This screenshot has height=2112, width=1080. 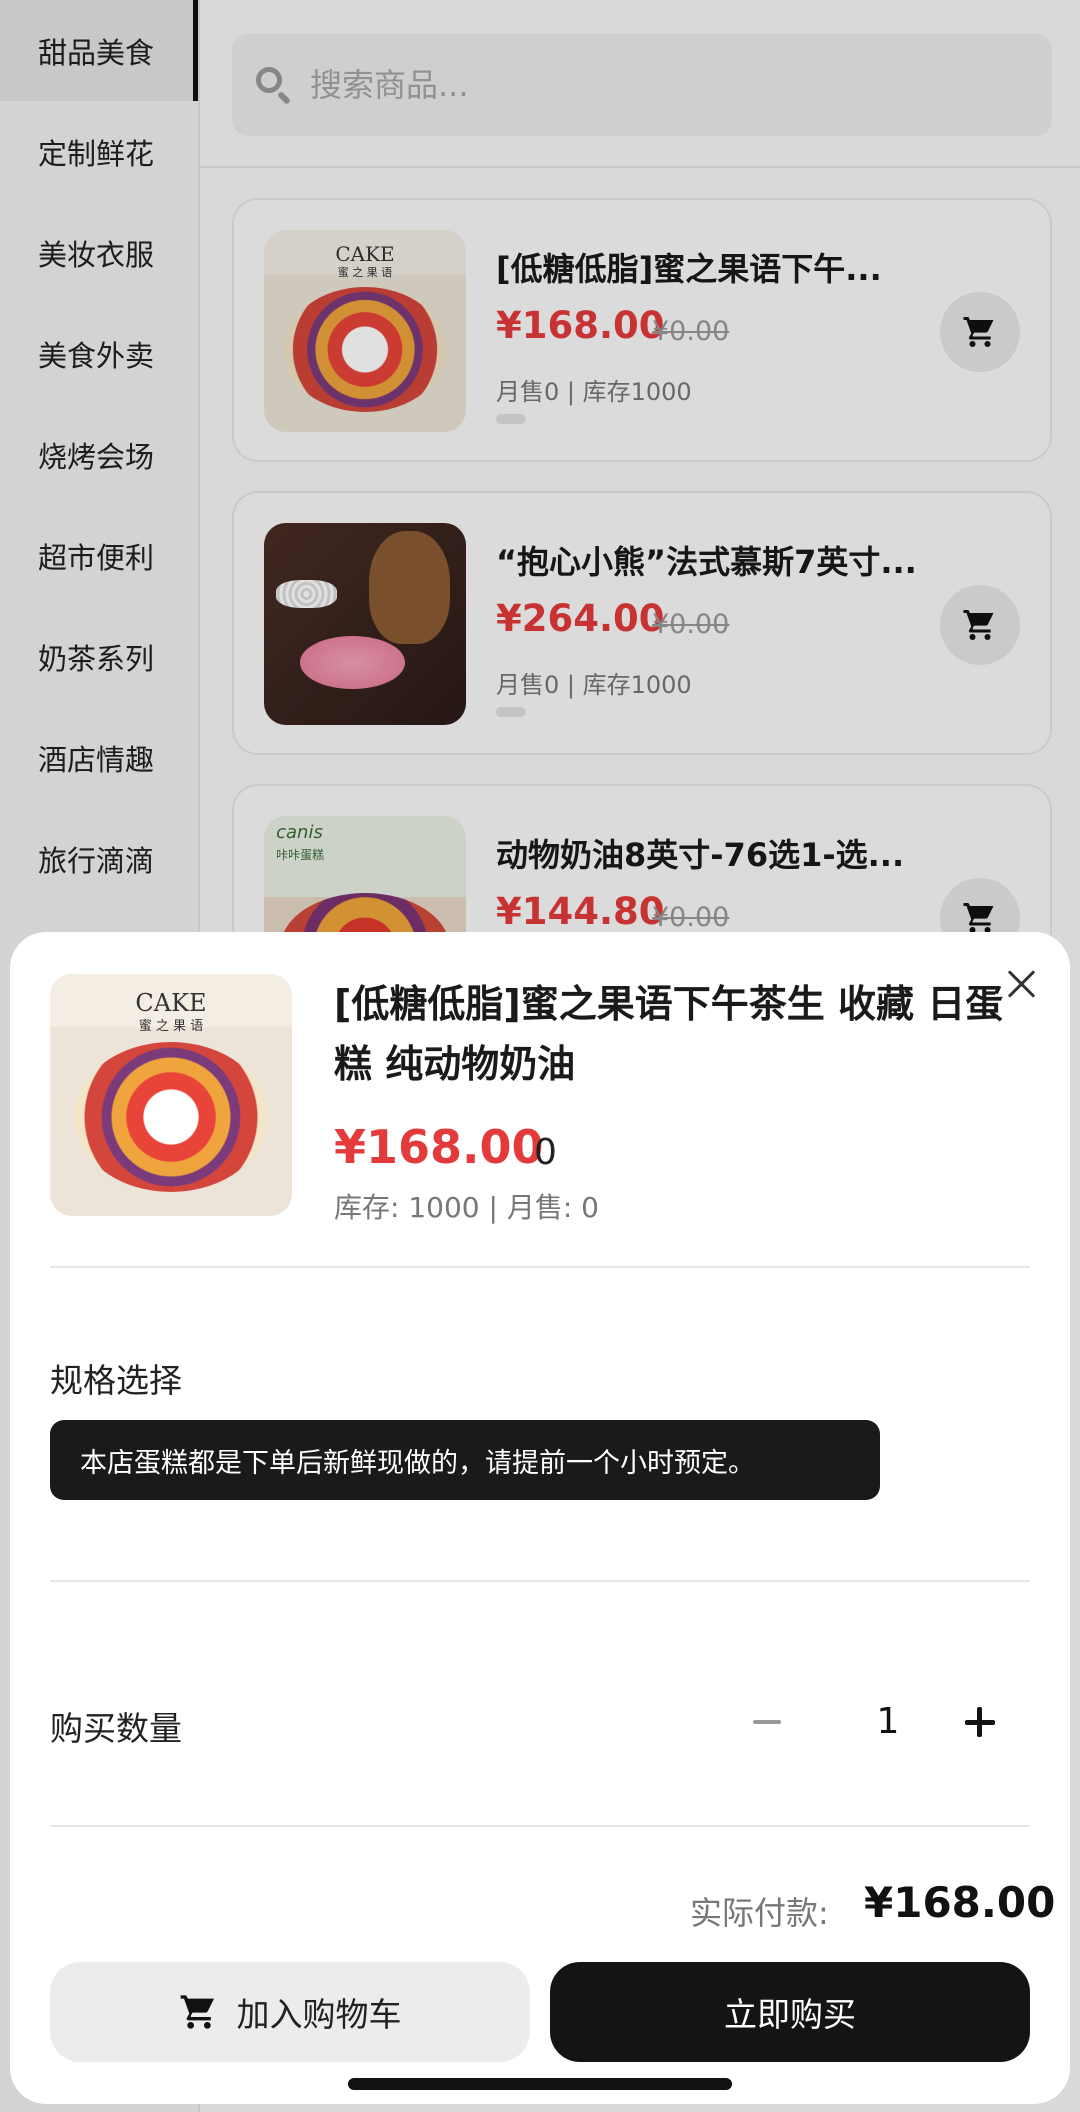 I want to click on close-icon, so click(x=1022, y=986).